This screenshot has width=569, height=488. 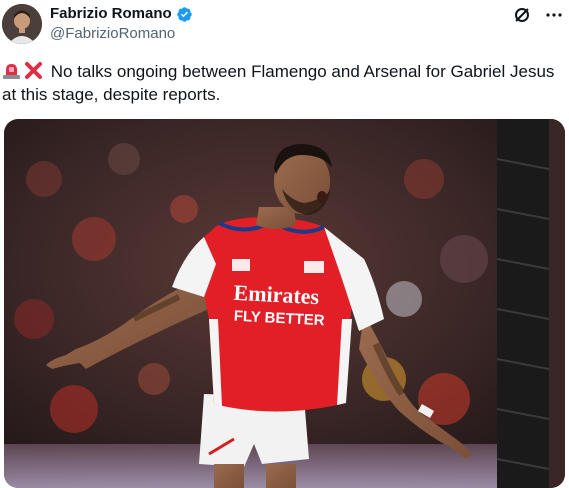 I want to click on author-handle: @FabrizioRomano, so click(x=112, y=34).